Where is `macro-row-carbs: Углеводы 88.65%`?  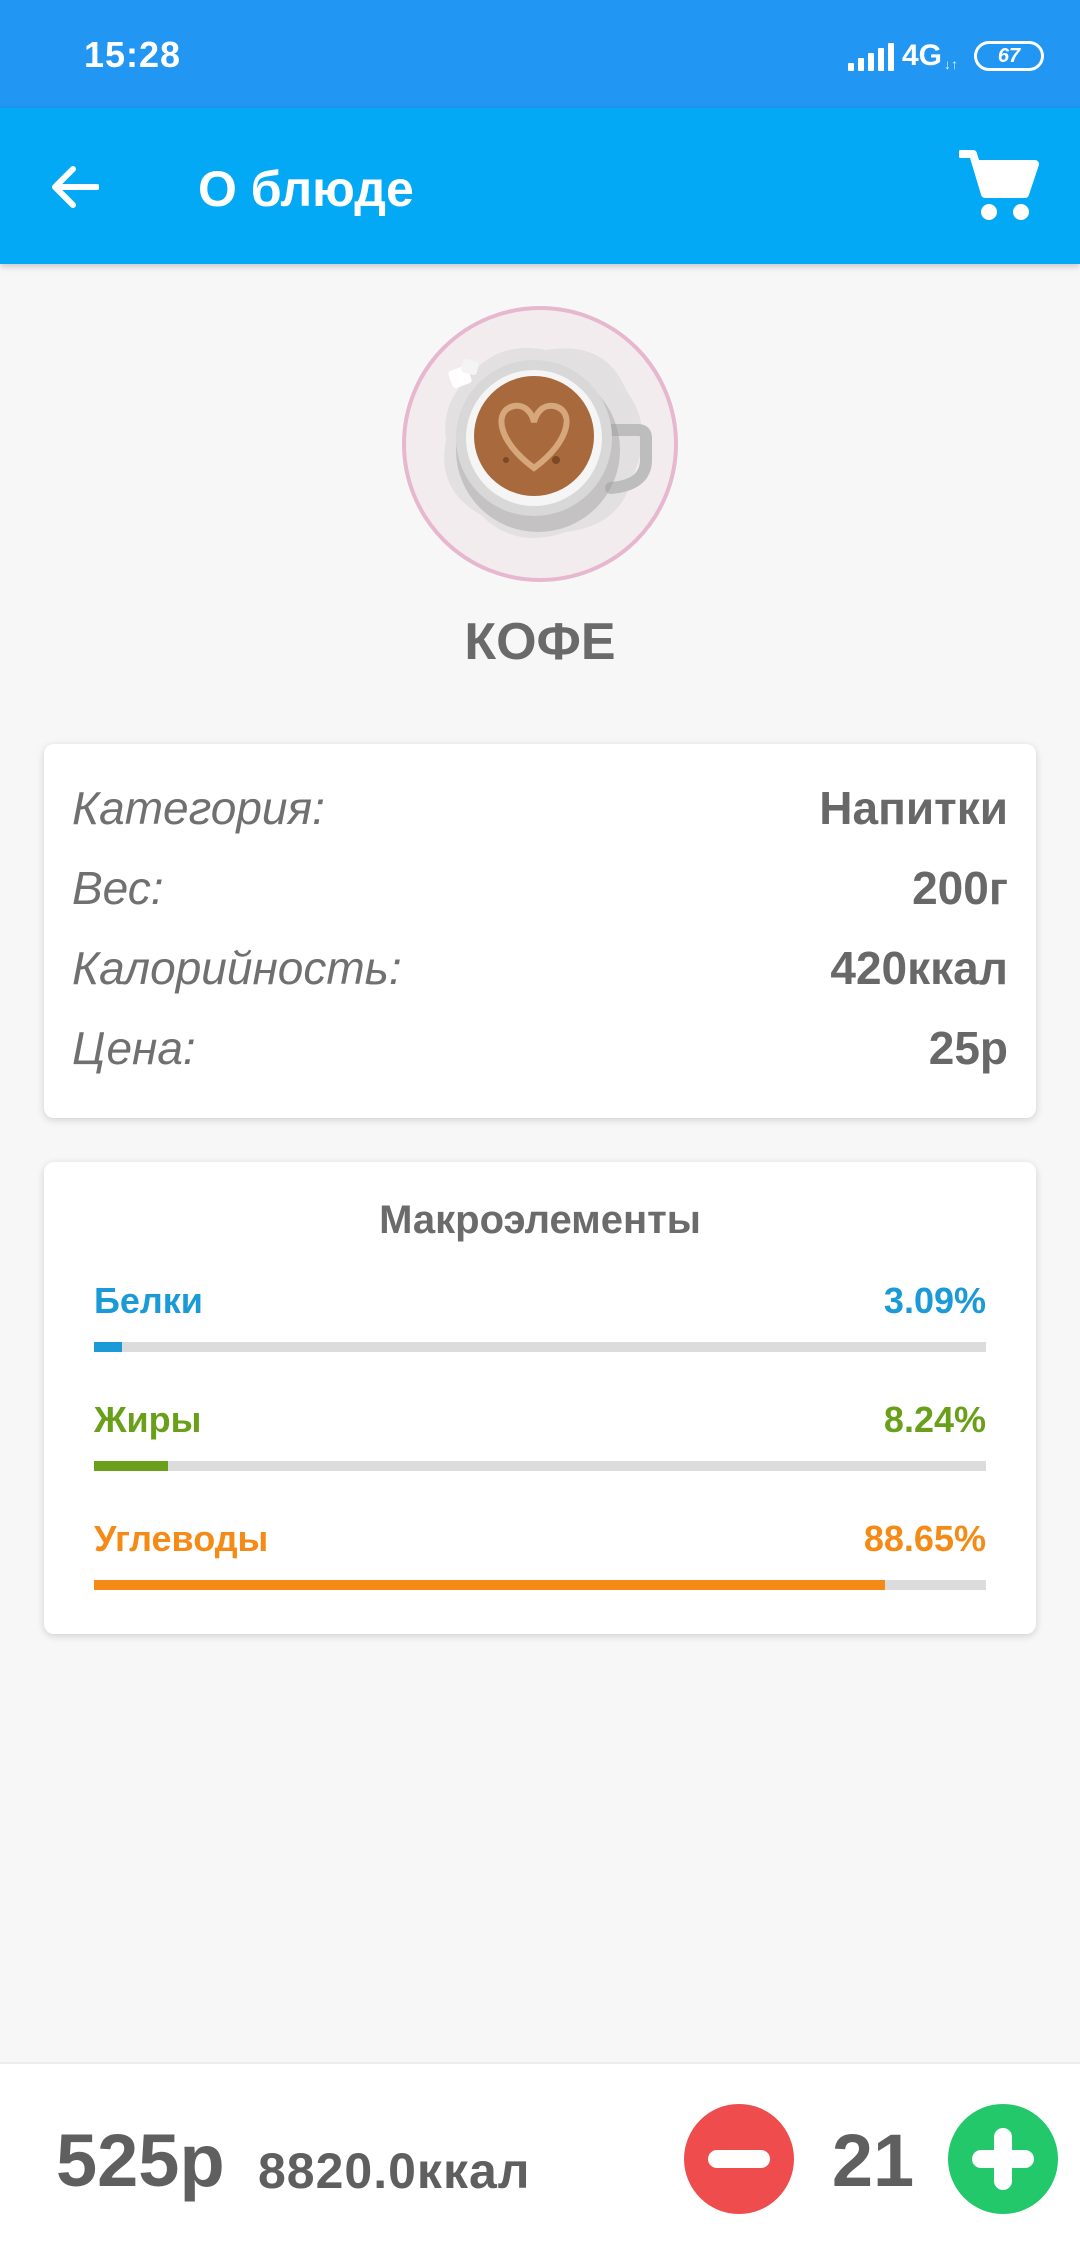 macro-row-carbs: Углеводы 88.65% is located at coordinates (540, 1568).